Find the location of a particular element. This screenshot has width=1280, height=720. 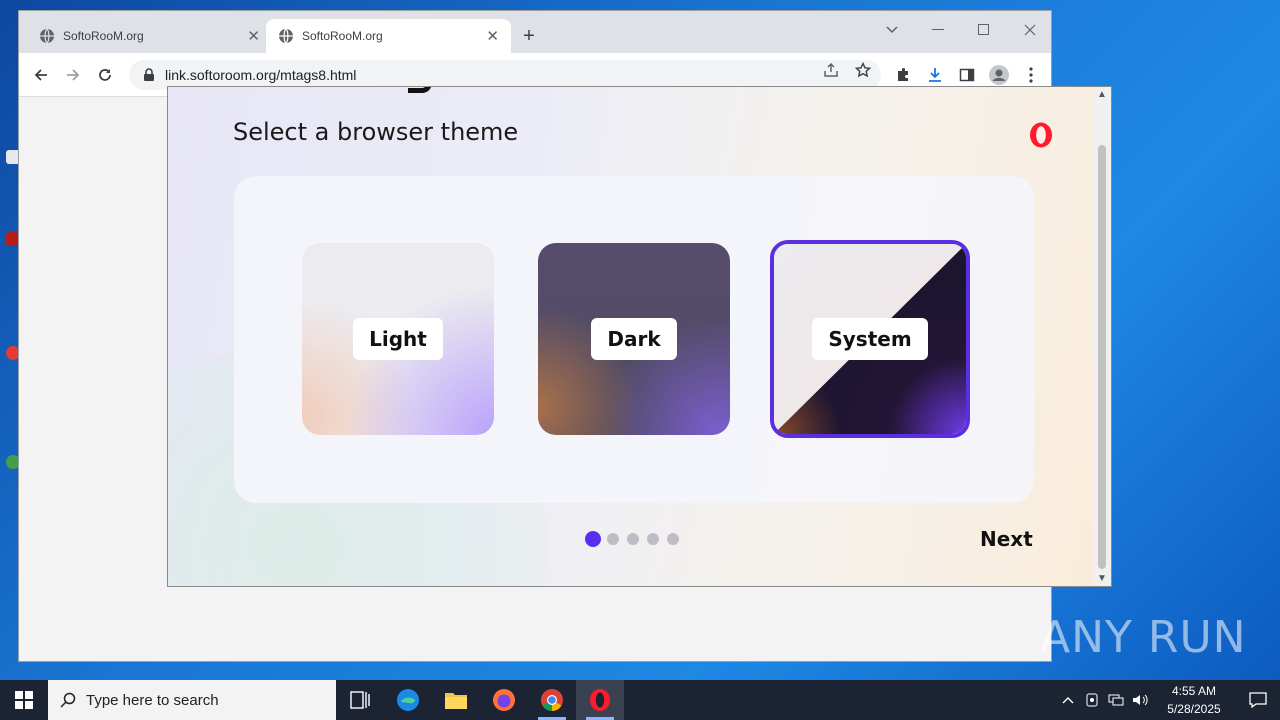

theme-option-system: System is located at coordinates (870, 339).